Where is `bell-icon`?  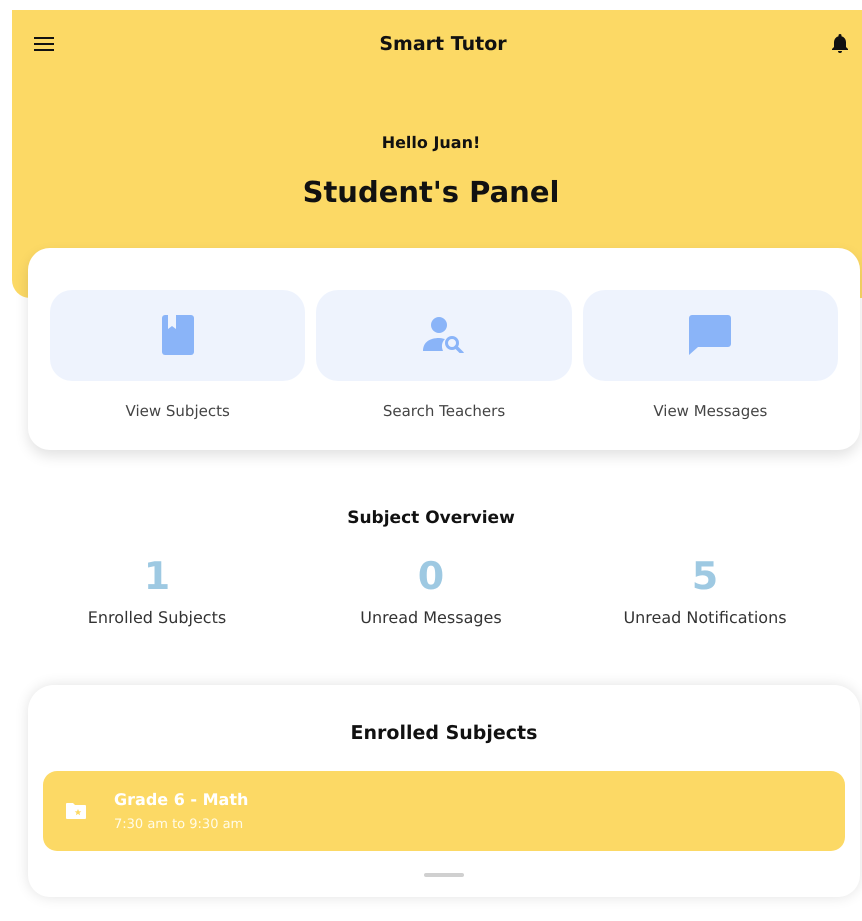
bell-icon is located at coordinates (840, 44).